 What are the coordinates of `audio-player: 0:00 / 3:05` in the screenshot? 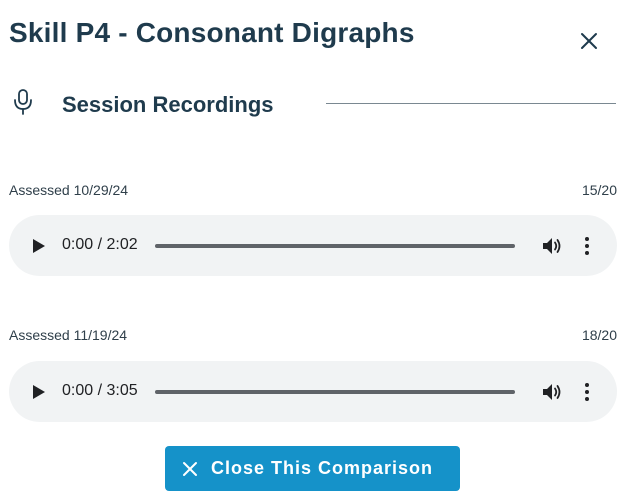 It's located at (313, 391).